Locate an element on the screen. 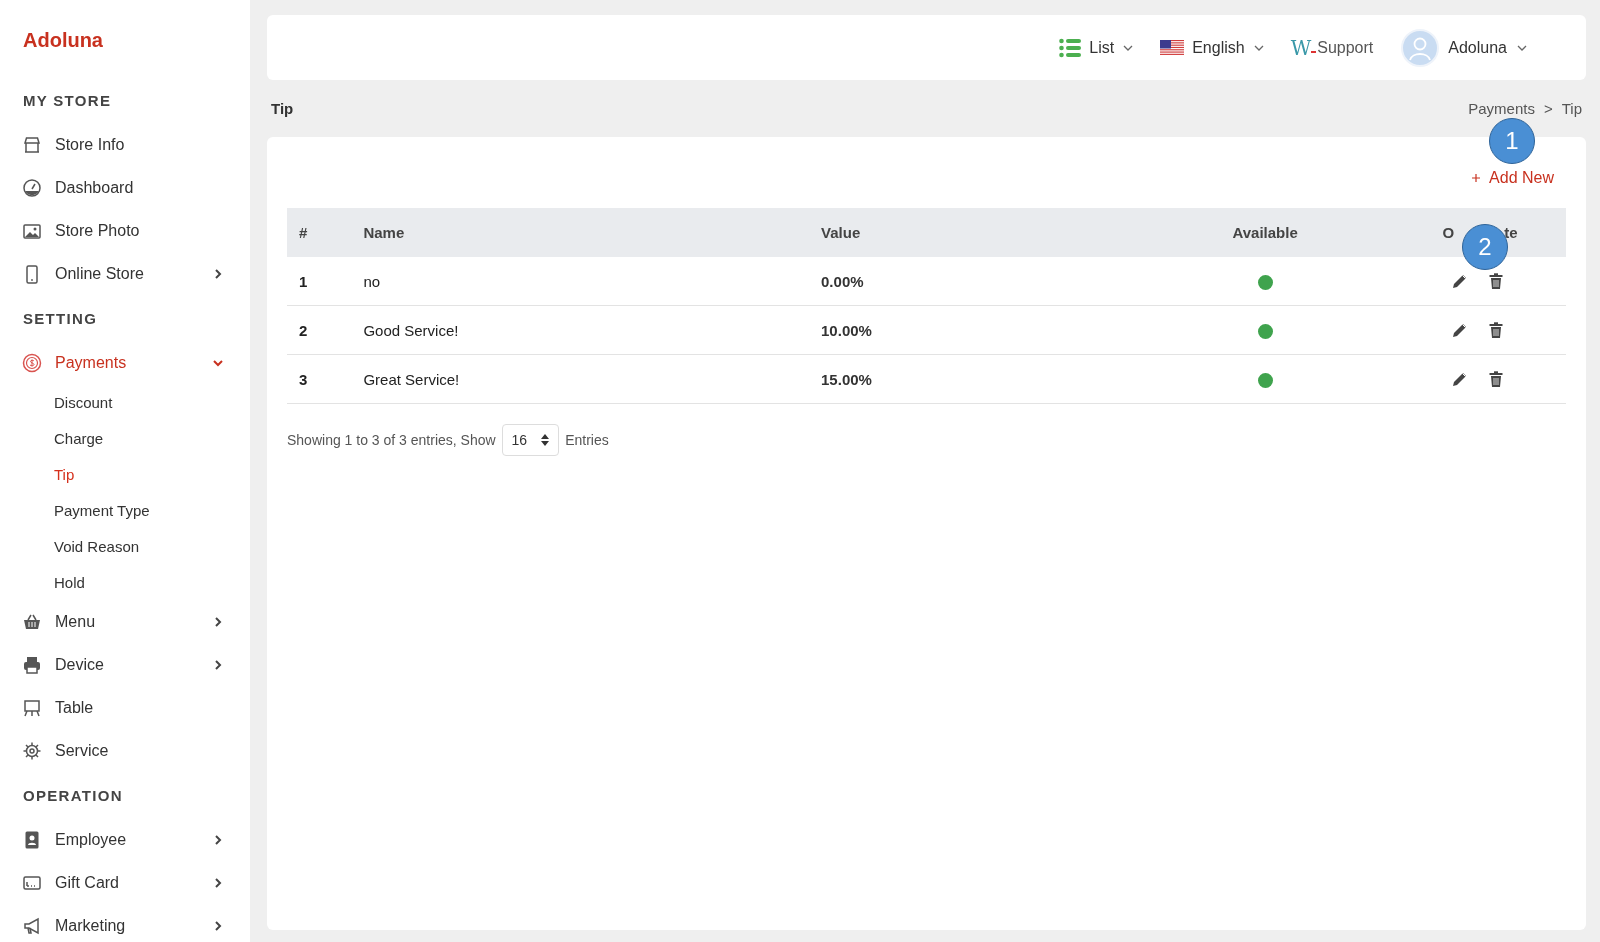 This screenshot has width=1600, height=942. sidebar-subitem: Payment Type is located at coordinates (102, 510).